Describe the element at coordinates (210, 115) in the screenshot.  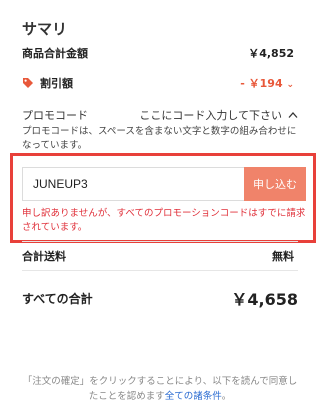
I see `promo-hint: ここにコード入力して下さい` at that location.